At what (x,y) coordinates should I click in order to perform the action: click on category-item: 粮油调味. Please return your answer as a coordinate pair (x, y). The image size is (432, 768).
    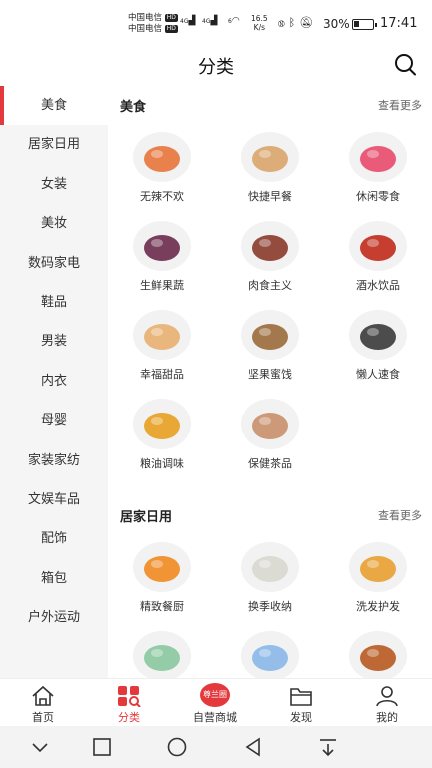
    Looking at the image, I should click on (162, 435).